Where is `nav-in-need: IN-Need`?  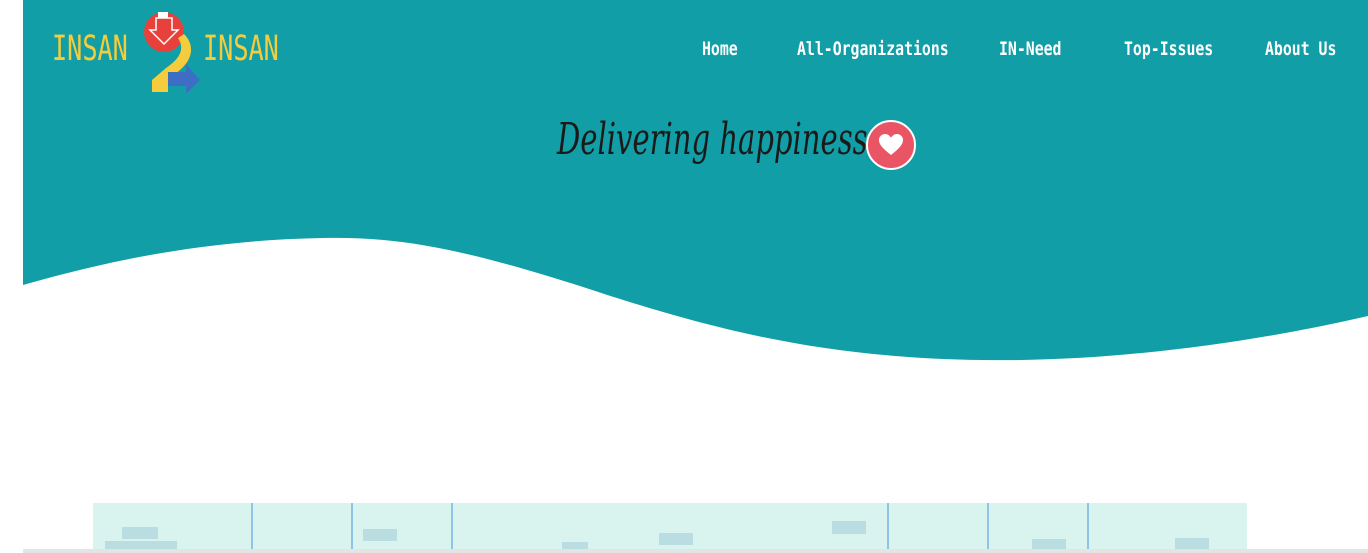
nav-in-need: IN-Need is located at coordinates (1030, 49).